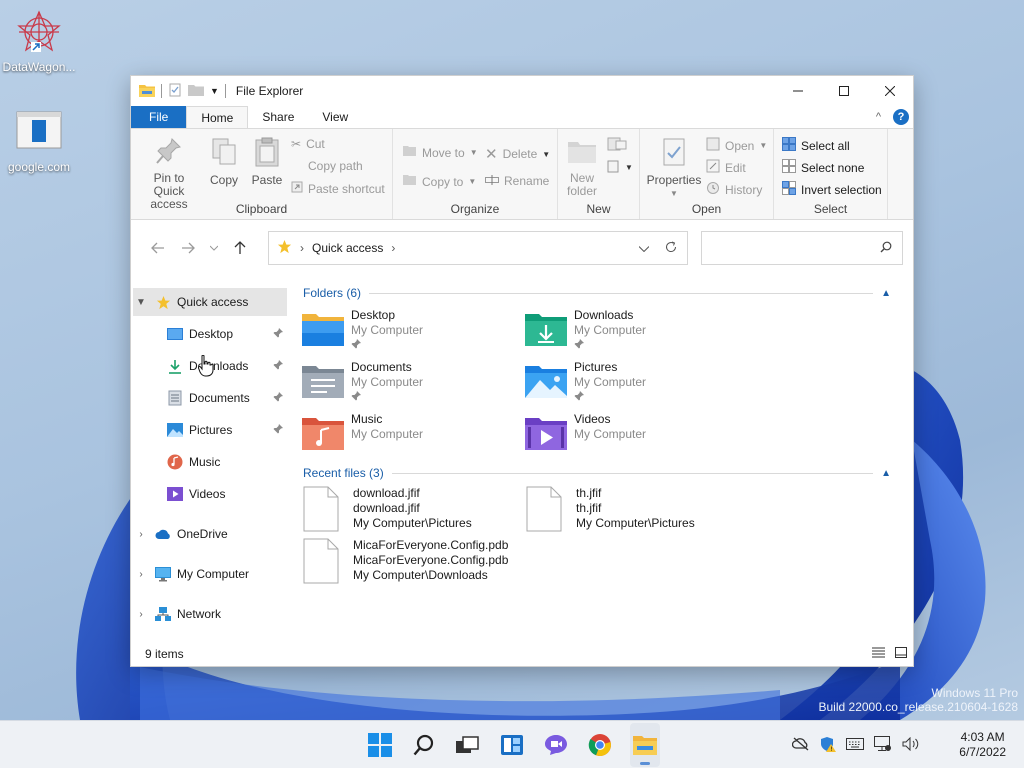 The width and height of the screenshot is (1024, 768). What do you see at coordinates (213, 574) in the screenshot?
I see `sidebar-item-label: My Computer` at bounding box center [213, 574].